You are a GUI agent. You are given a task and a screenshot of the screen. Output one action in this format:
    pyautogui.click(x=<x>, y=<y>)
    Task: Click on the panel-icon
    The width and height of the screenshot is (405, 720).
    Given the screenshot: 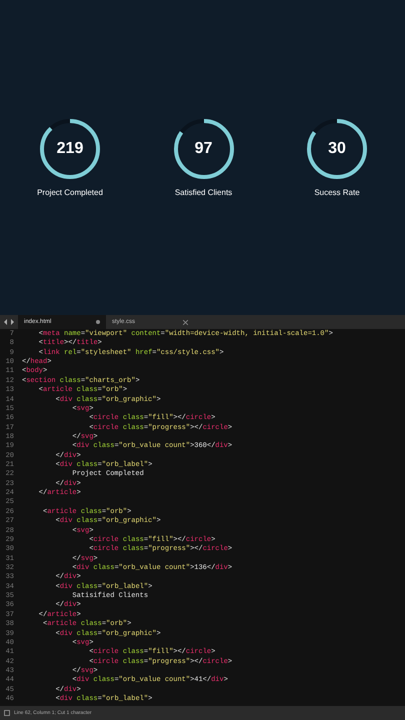 What is the action you would take?
    pyautogui.click(x=7, y=713)
    